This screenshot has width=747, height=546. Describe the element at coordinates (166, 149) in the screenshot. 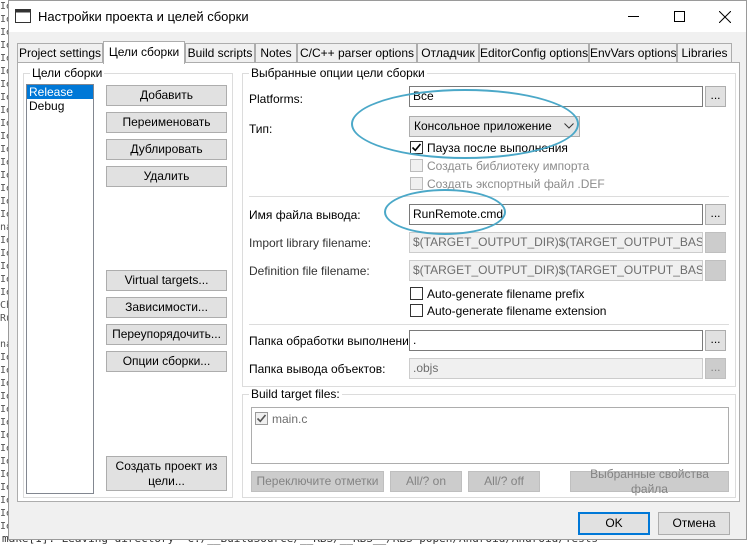

I see `duplicate-target-button: Дублировать` at that location.